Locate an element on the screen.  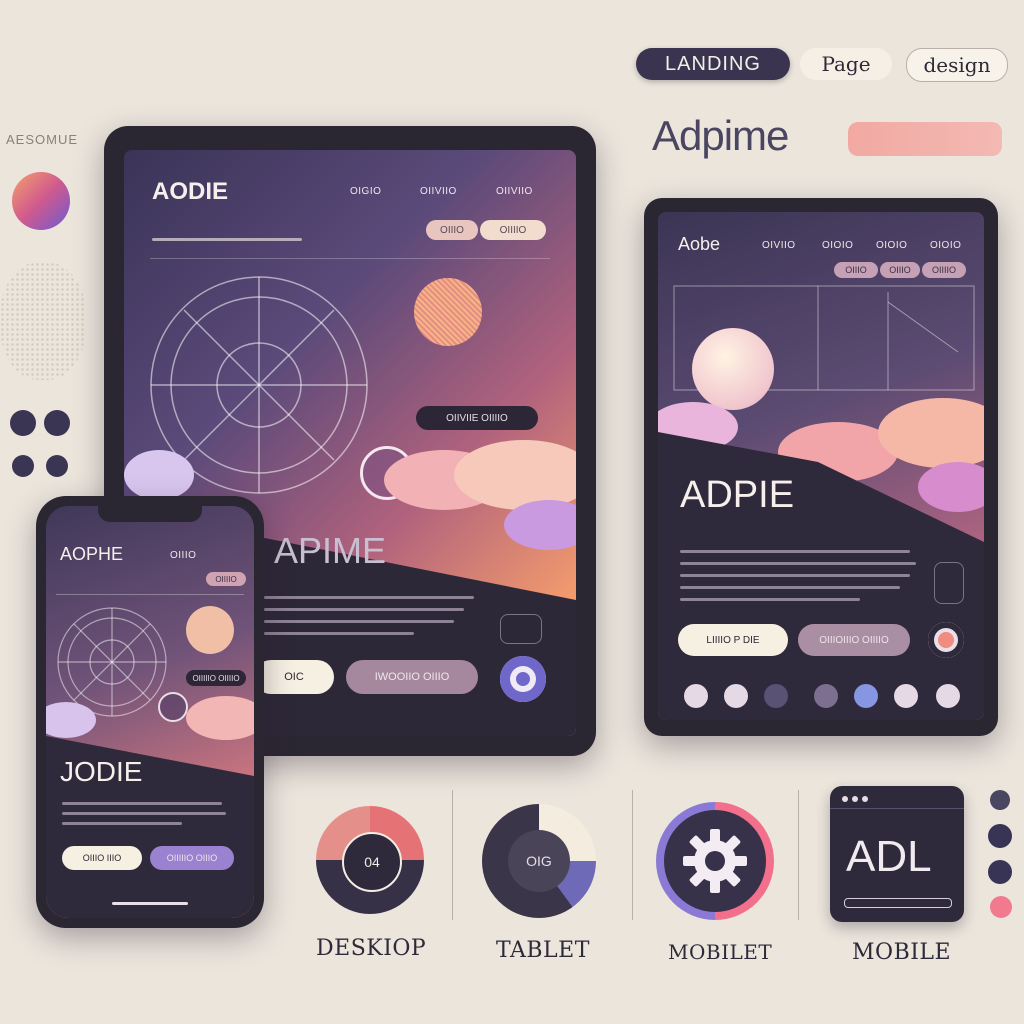
gear-icon is located at coordinates (715, 861).